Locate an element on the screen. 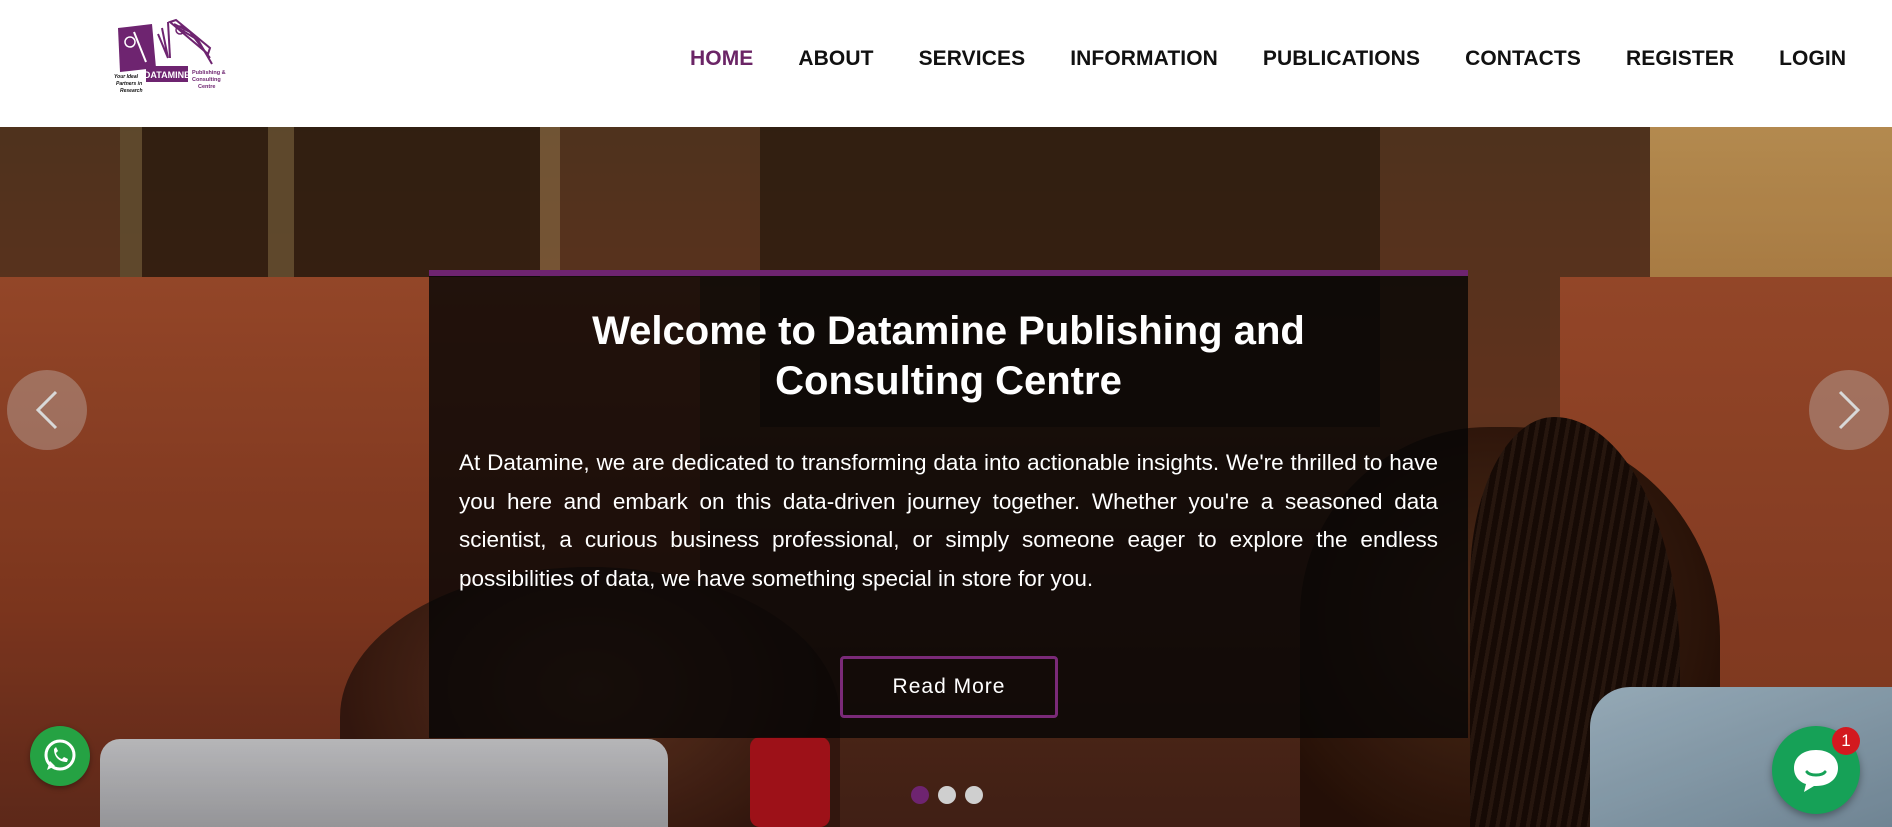  nav-information: INFORMATION is located at coordinates (1144, 59).